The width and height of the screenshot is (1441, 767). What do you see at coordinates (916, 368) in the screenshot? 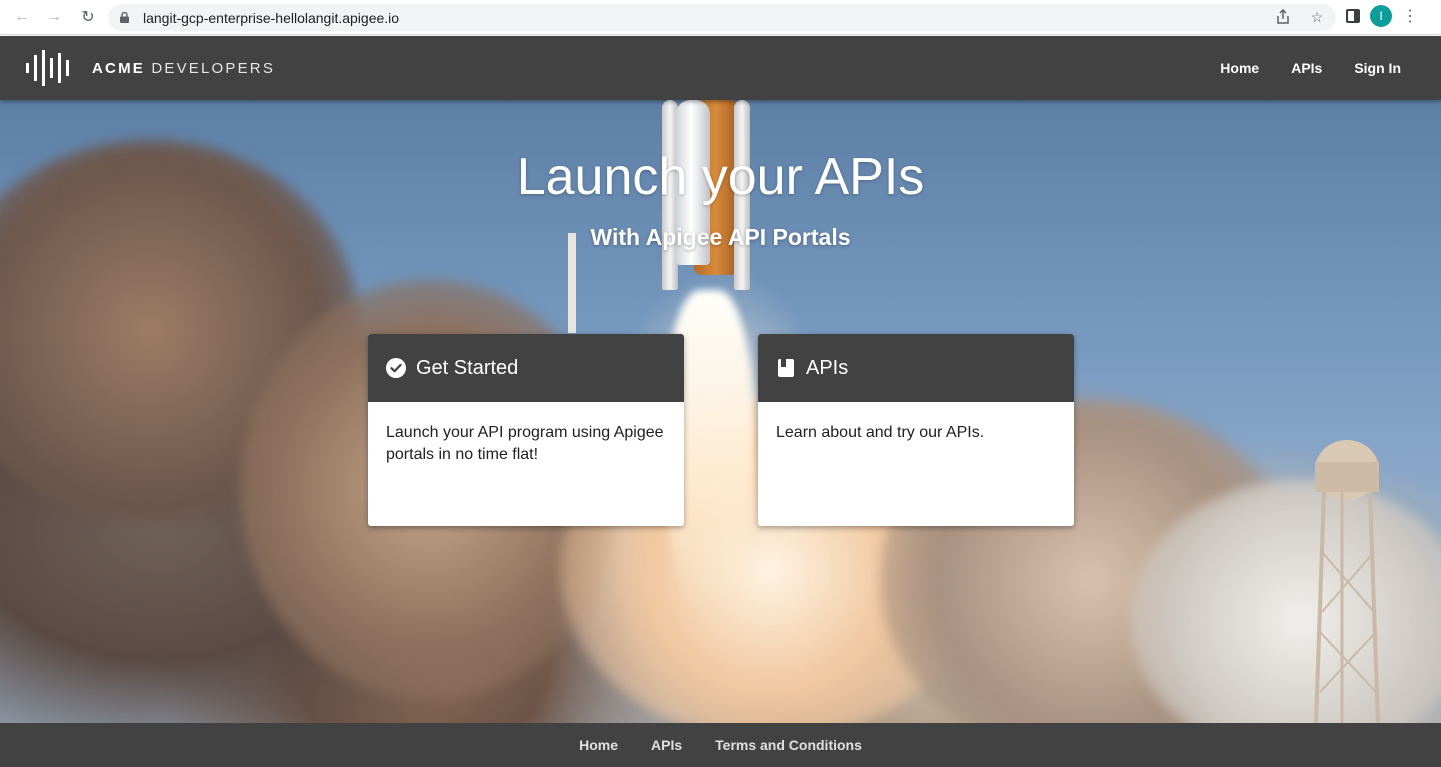
I see `card-header: APIs` at bounding box center [916, 368].